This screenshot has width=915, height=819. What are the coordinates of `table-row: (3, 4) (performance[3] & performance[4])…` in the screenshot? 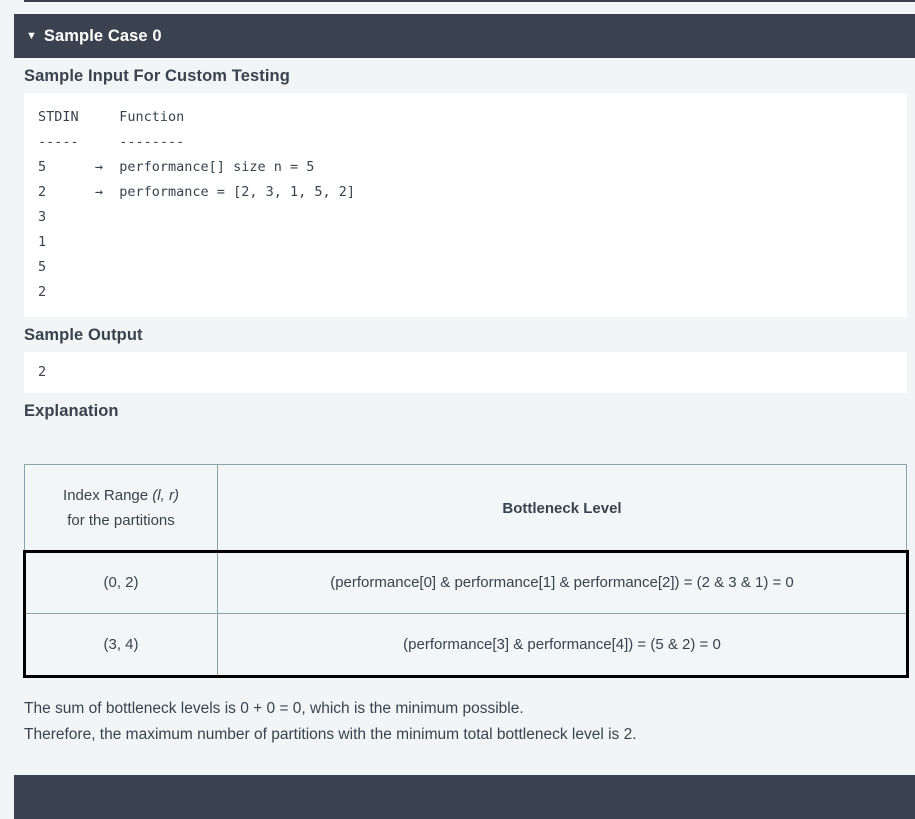 It's located at (465, 644).